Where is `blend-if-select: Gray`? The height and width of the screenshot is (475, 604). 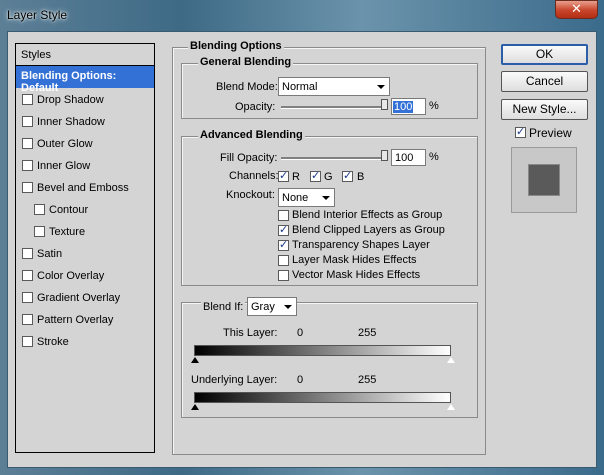 blend-if-select: Gray is located at coordinates (272, 306).